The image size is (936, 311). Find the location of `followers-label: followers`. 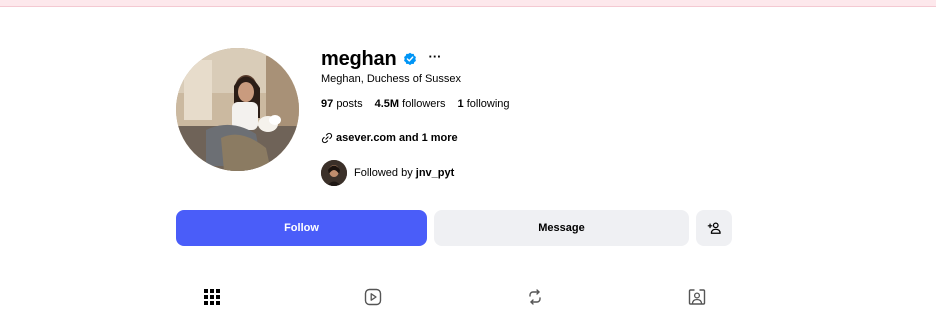

followers-label: followers is located at coordinates (424, 104).